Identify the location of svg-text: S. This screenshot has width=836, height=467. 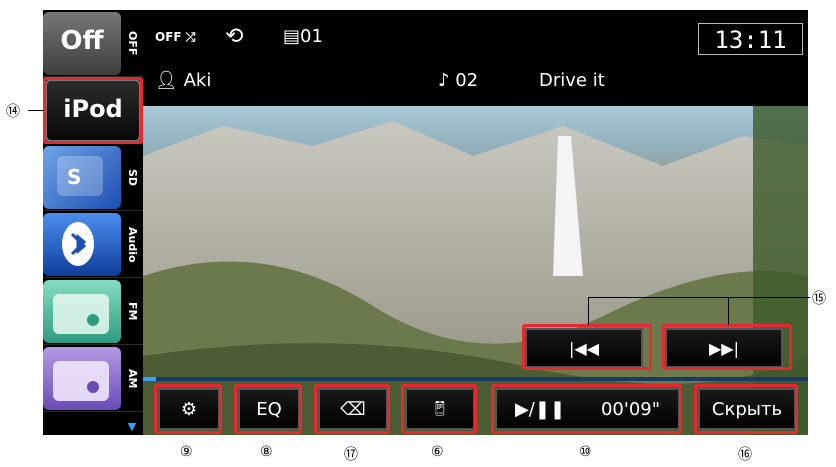
(74, 177).